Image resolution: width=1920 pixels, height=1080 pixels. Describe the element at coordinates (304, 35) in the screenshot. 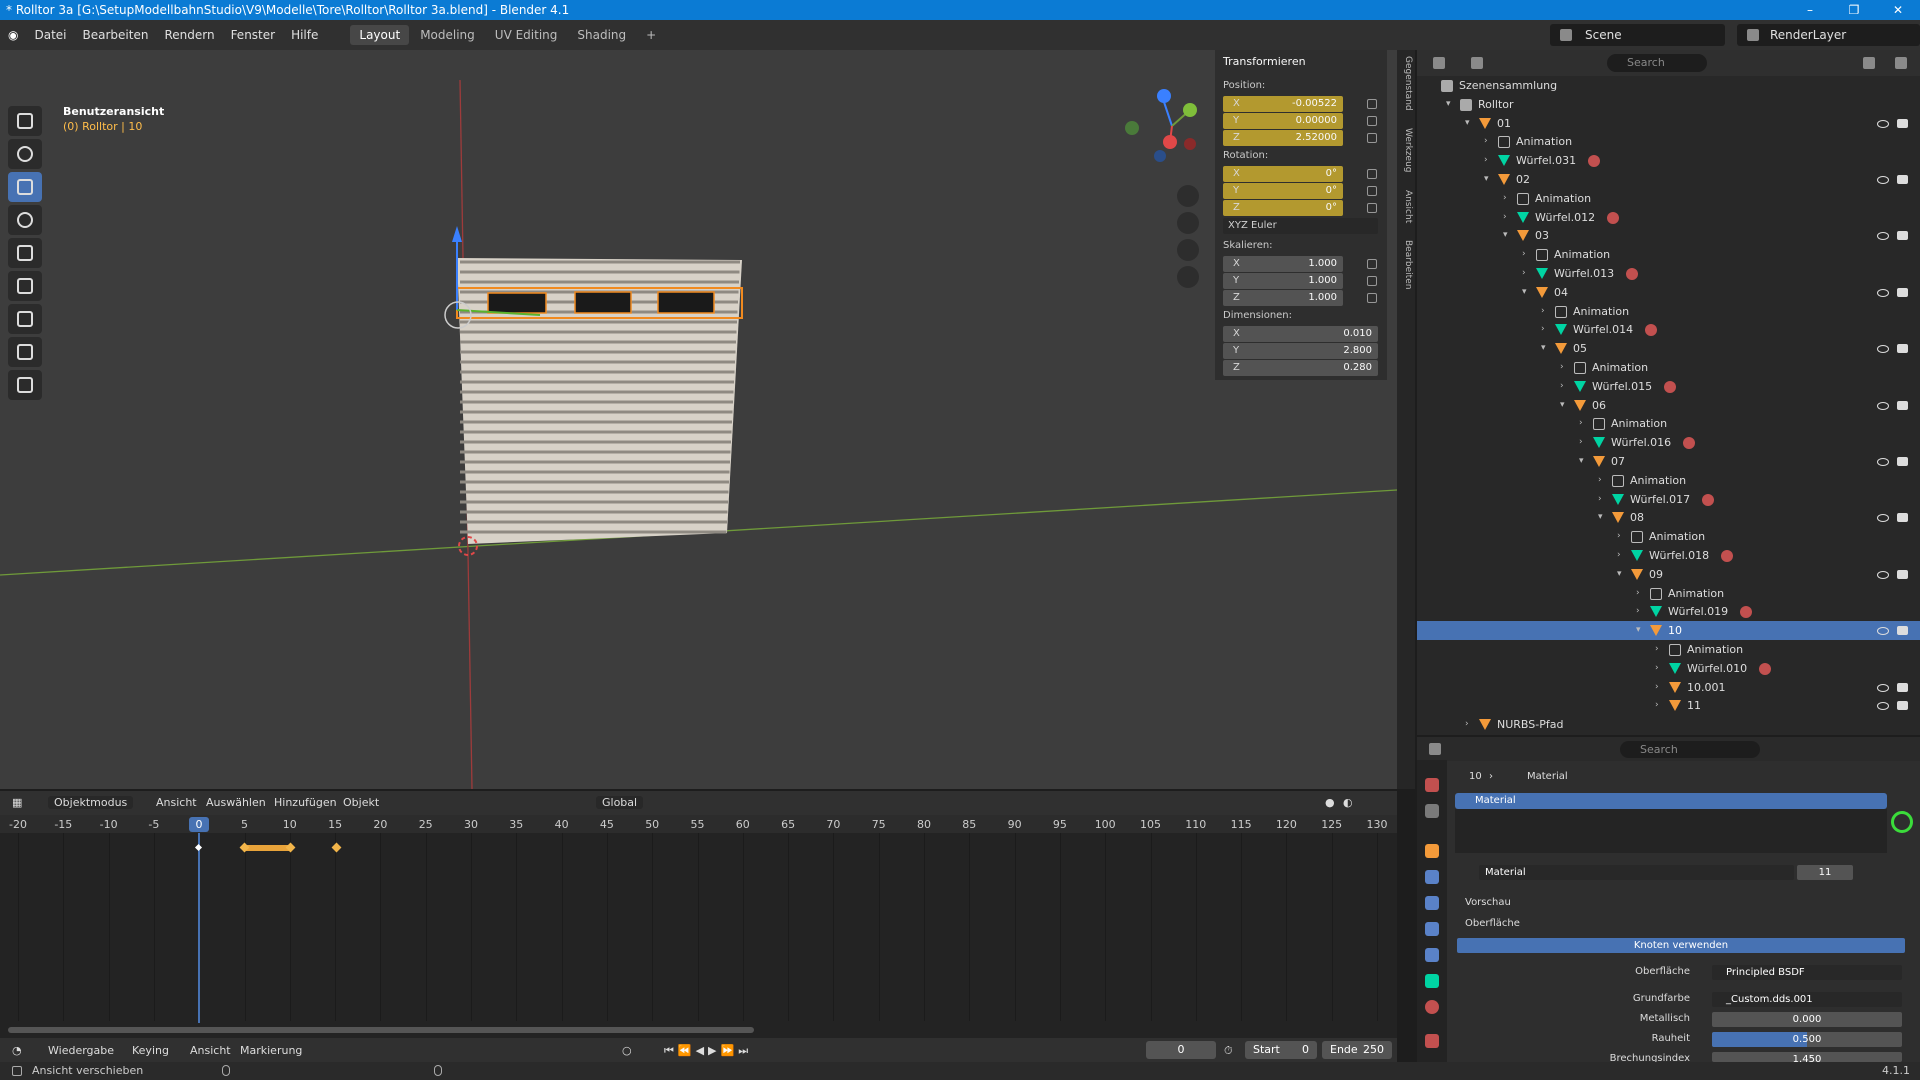

I see `menu-hilfe: Hilfe` at that location.